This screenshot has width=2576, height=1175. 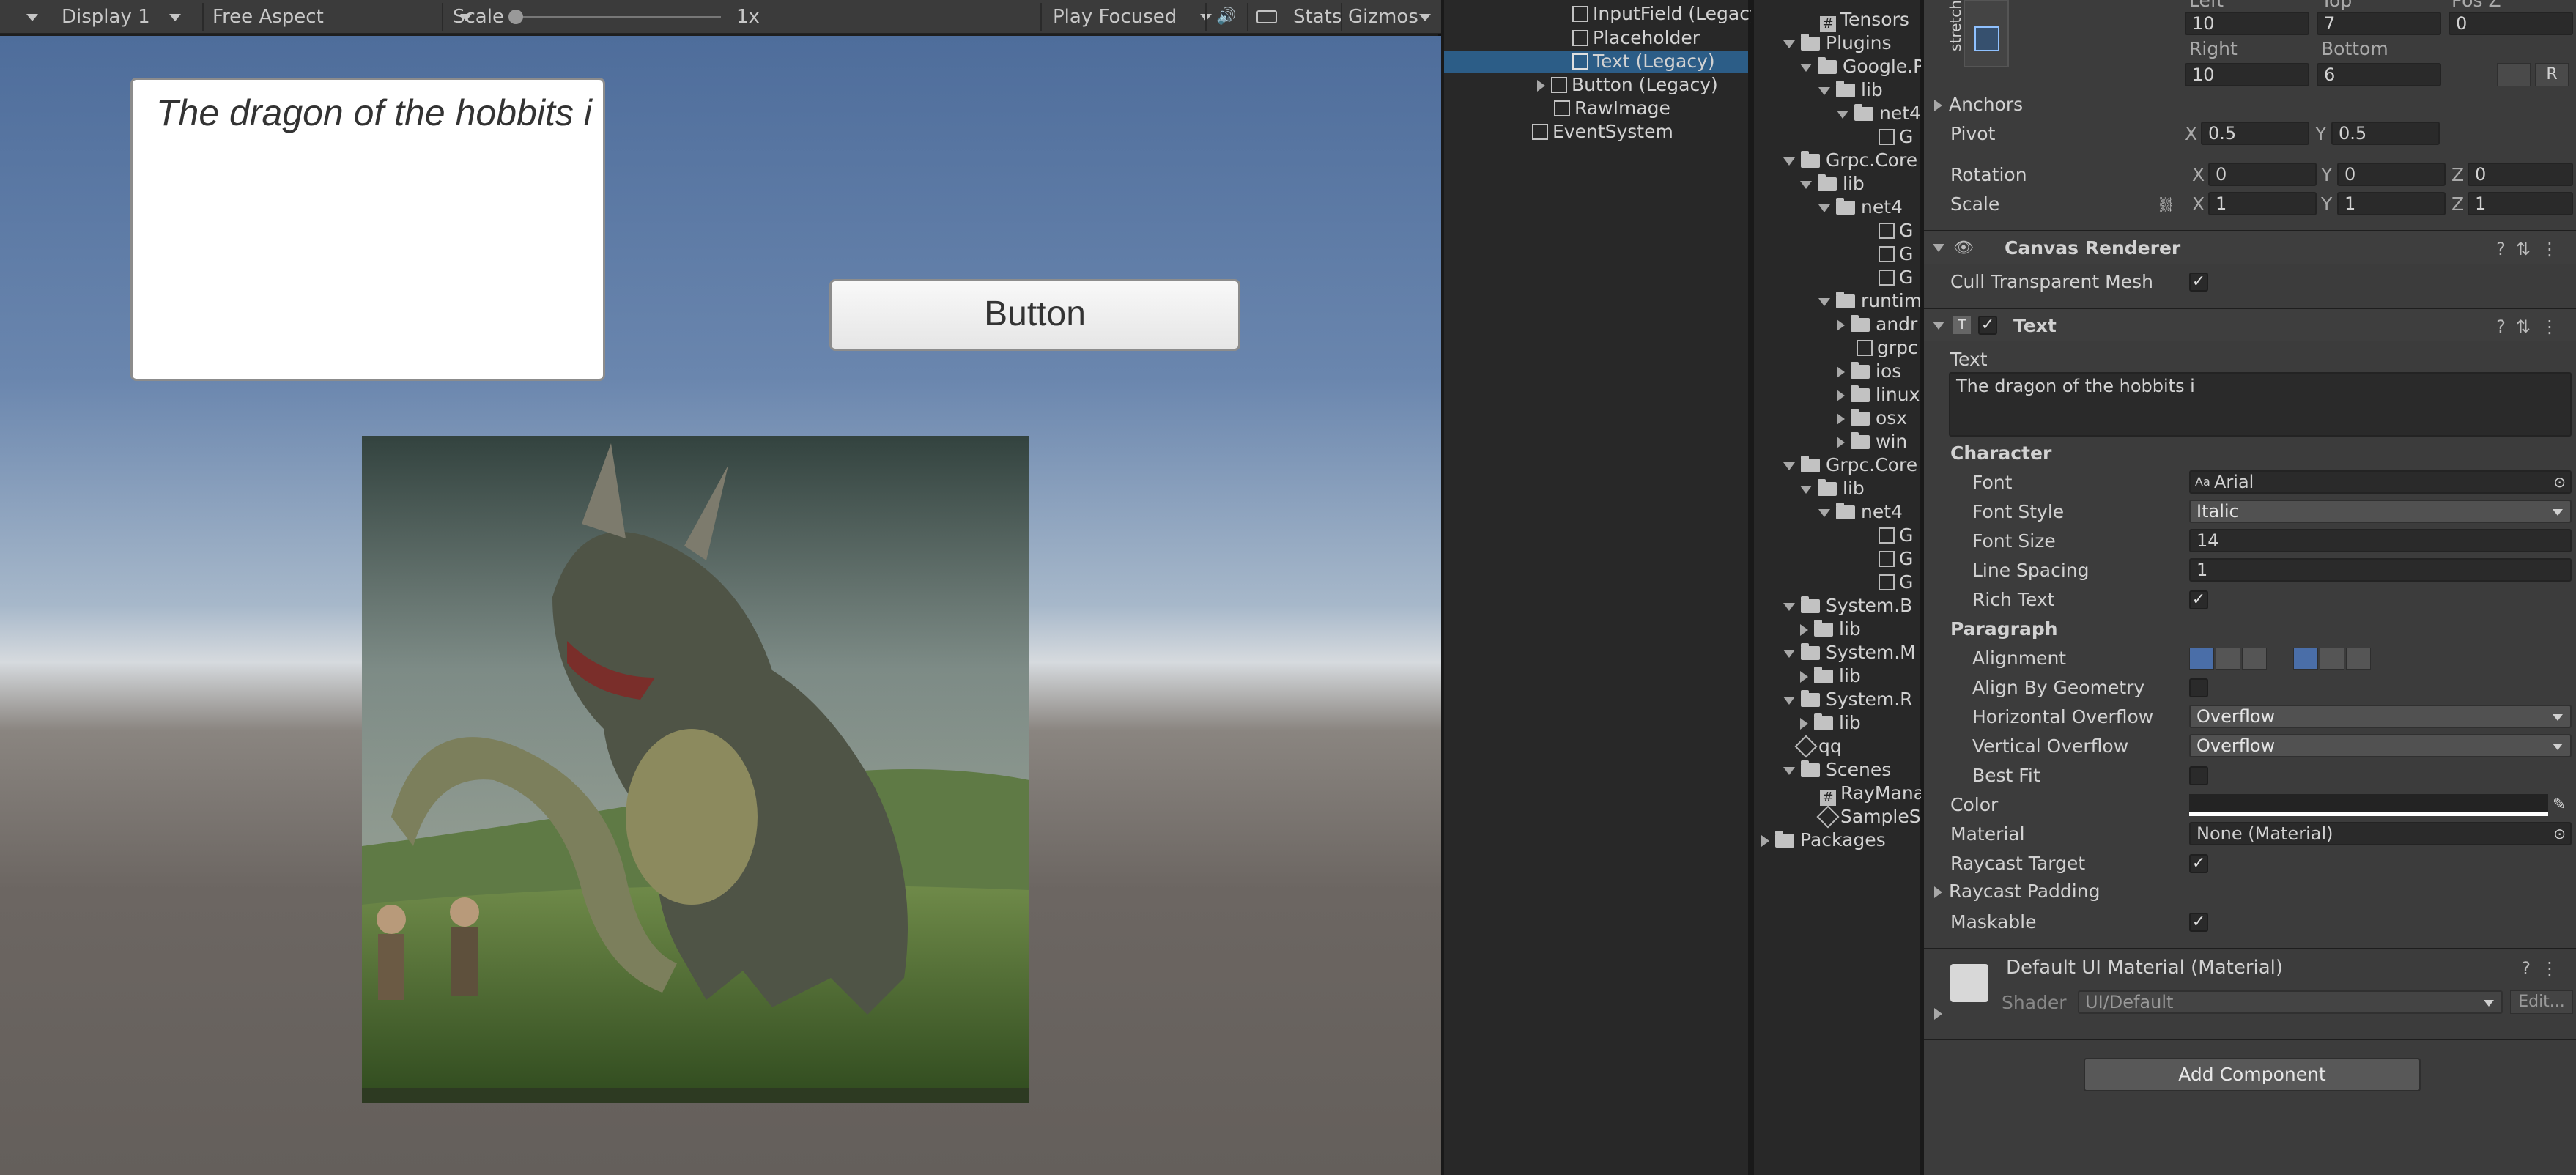 What do you see at coordinates (2250, 324) in the screenshot?
I see `text-component-header: T ✓ Text ?⇅⋮` at bounding box center [2250, 324].